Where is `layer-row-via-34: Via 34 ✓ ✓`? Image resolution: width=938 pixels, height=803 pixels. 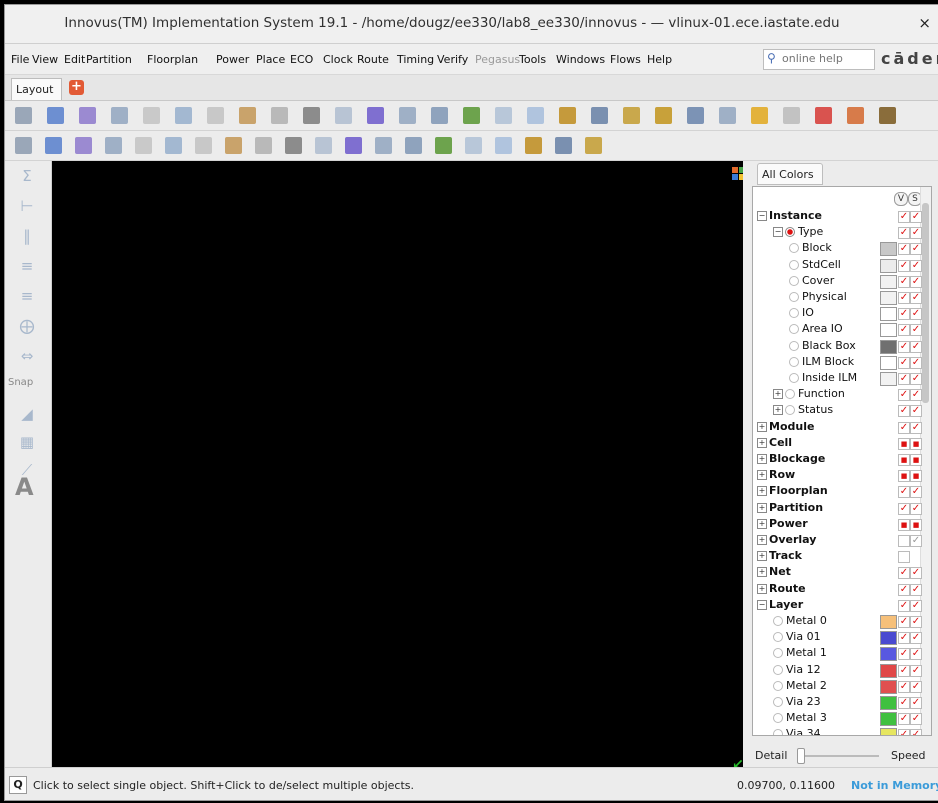 layer-row-via-34: Via 34 ✓ ✓ is located at coordinates (842, 730).